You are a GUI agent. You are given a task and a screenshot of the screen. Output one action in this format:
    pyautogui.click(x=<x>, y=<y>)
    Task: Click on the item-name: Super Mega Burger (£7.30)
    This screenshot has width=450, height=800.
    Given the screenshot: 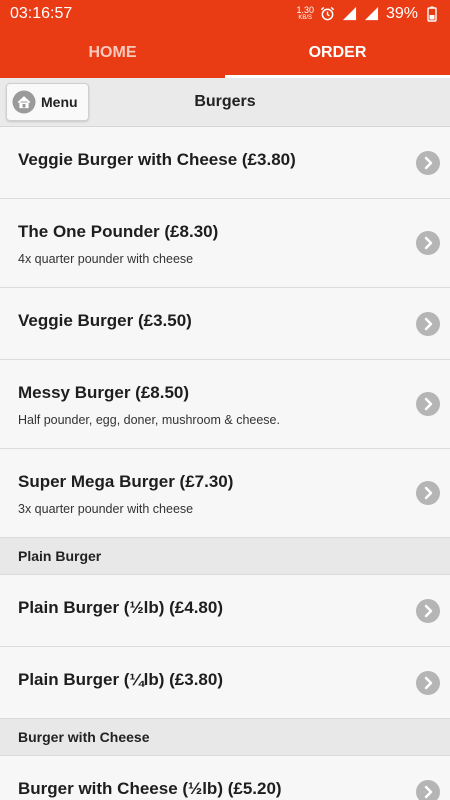 What is the action you would take?
    pyautogui.click(x=126, y=481)
    